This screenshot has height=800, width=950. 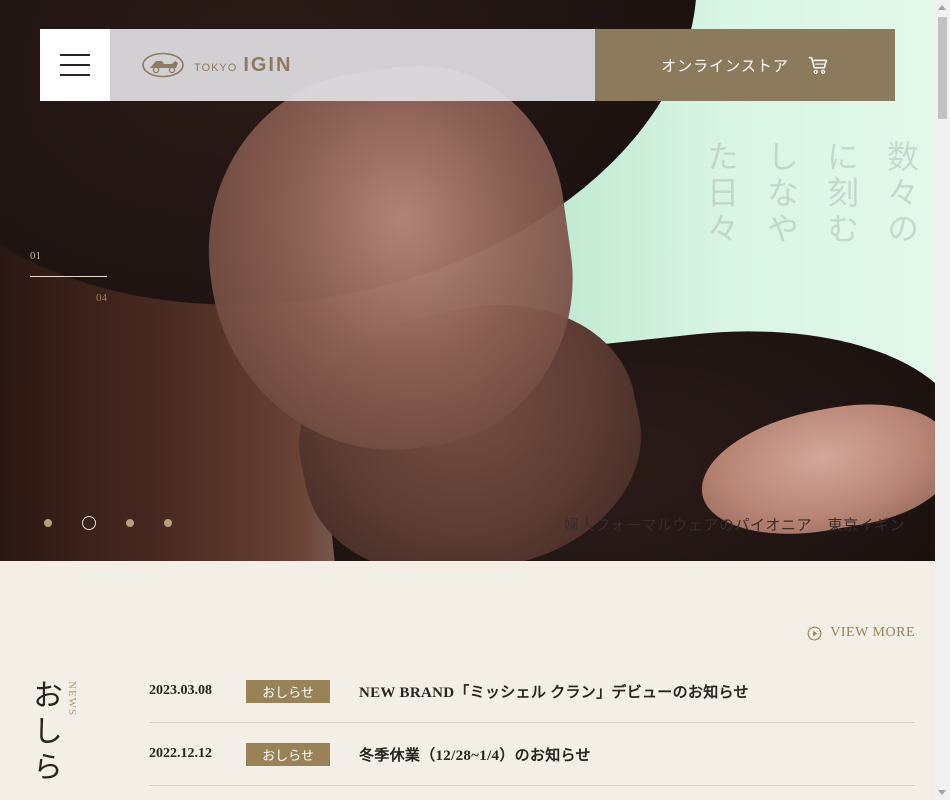 I want to click on hero-copy-line: に刻む, so click(x=841, y=194).